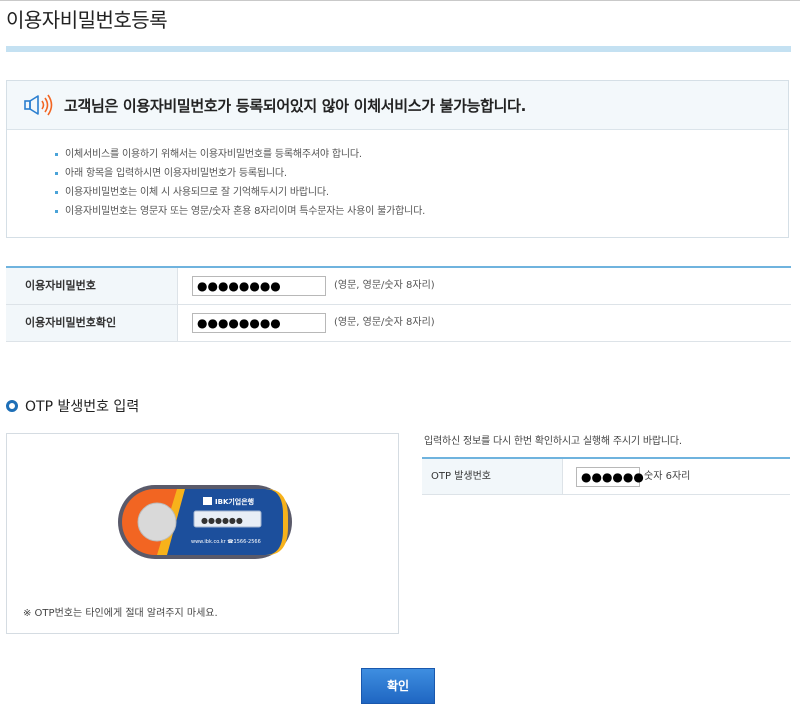  I want to click on otp-heading-text: OTP 발생번호 입력, so click(82, 407).